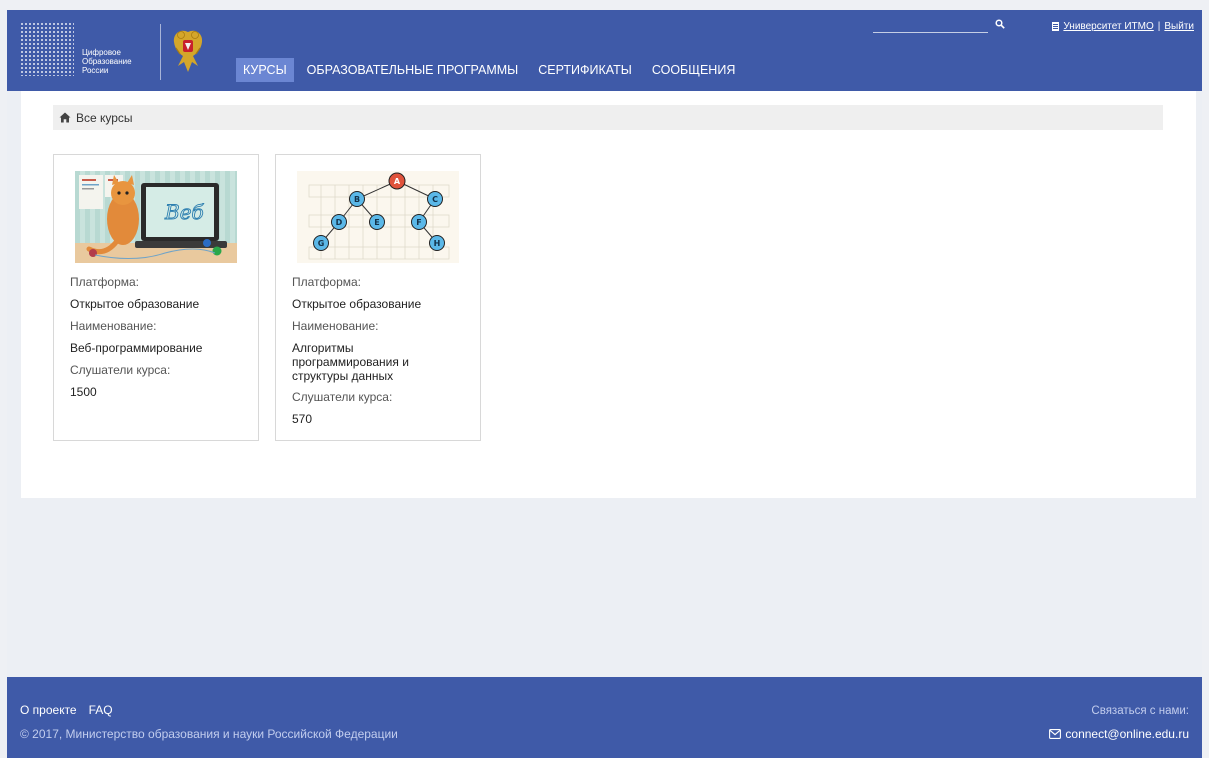  I want to click on envelope-icon, so click(1055, 734).